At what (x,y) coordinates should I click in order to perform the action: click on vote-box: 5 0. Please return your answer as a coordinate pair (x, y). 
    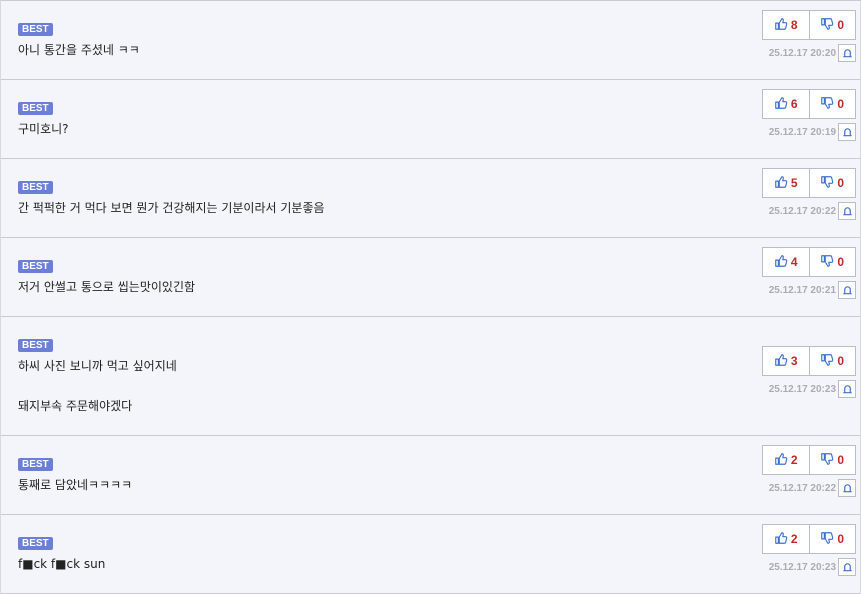
    Looking at the image, I should click on (809, 183).